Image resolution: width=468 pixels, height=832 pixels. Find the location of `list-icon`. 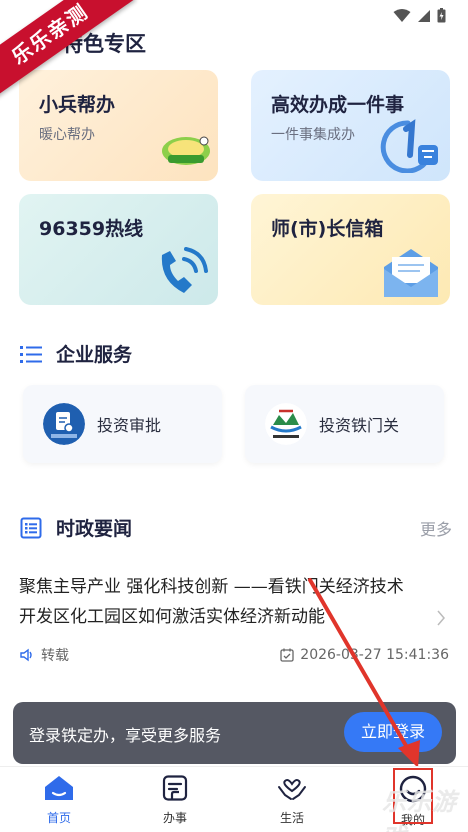

list-icon is located at coordinates (31, 354).